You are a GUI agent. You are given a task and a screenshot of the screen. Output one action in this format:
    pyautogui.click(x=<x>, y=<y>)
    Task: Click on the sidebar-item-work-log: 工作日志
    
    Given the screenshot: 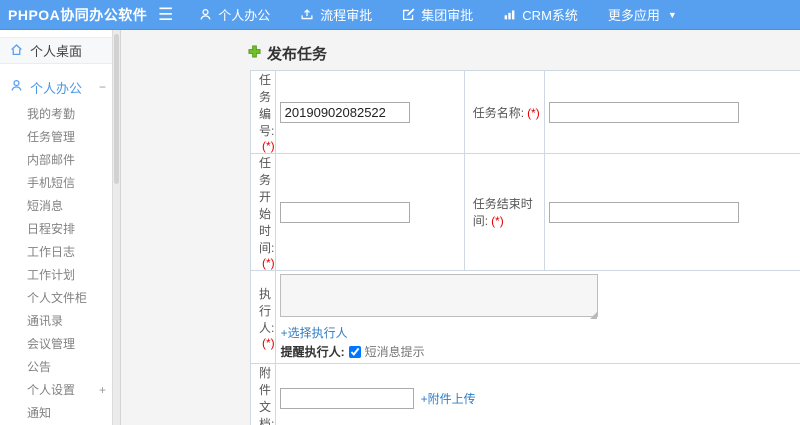 What is the action you would take?
    pyautogui.click(x=56, y=252)
    